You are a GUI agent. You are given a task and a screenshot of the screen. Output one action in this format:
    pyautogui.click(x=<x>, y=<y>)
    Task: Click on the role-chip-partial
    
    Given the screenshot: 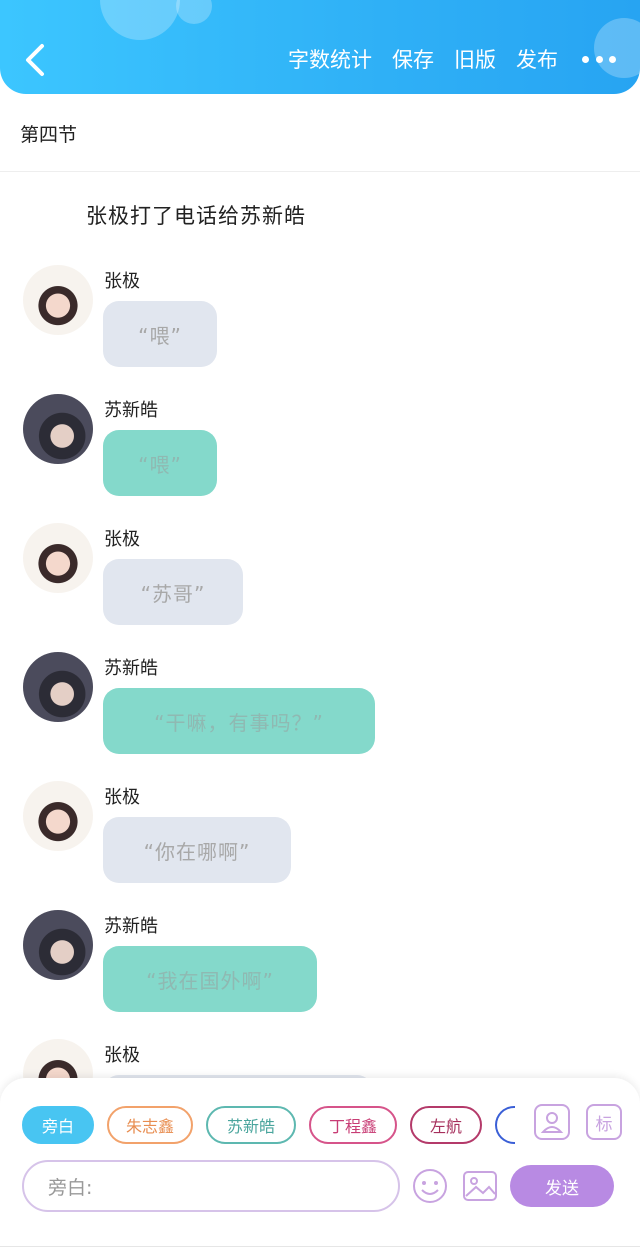 What is the action you would take?
    pyautogui.click(x=505, y=1125)
    